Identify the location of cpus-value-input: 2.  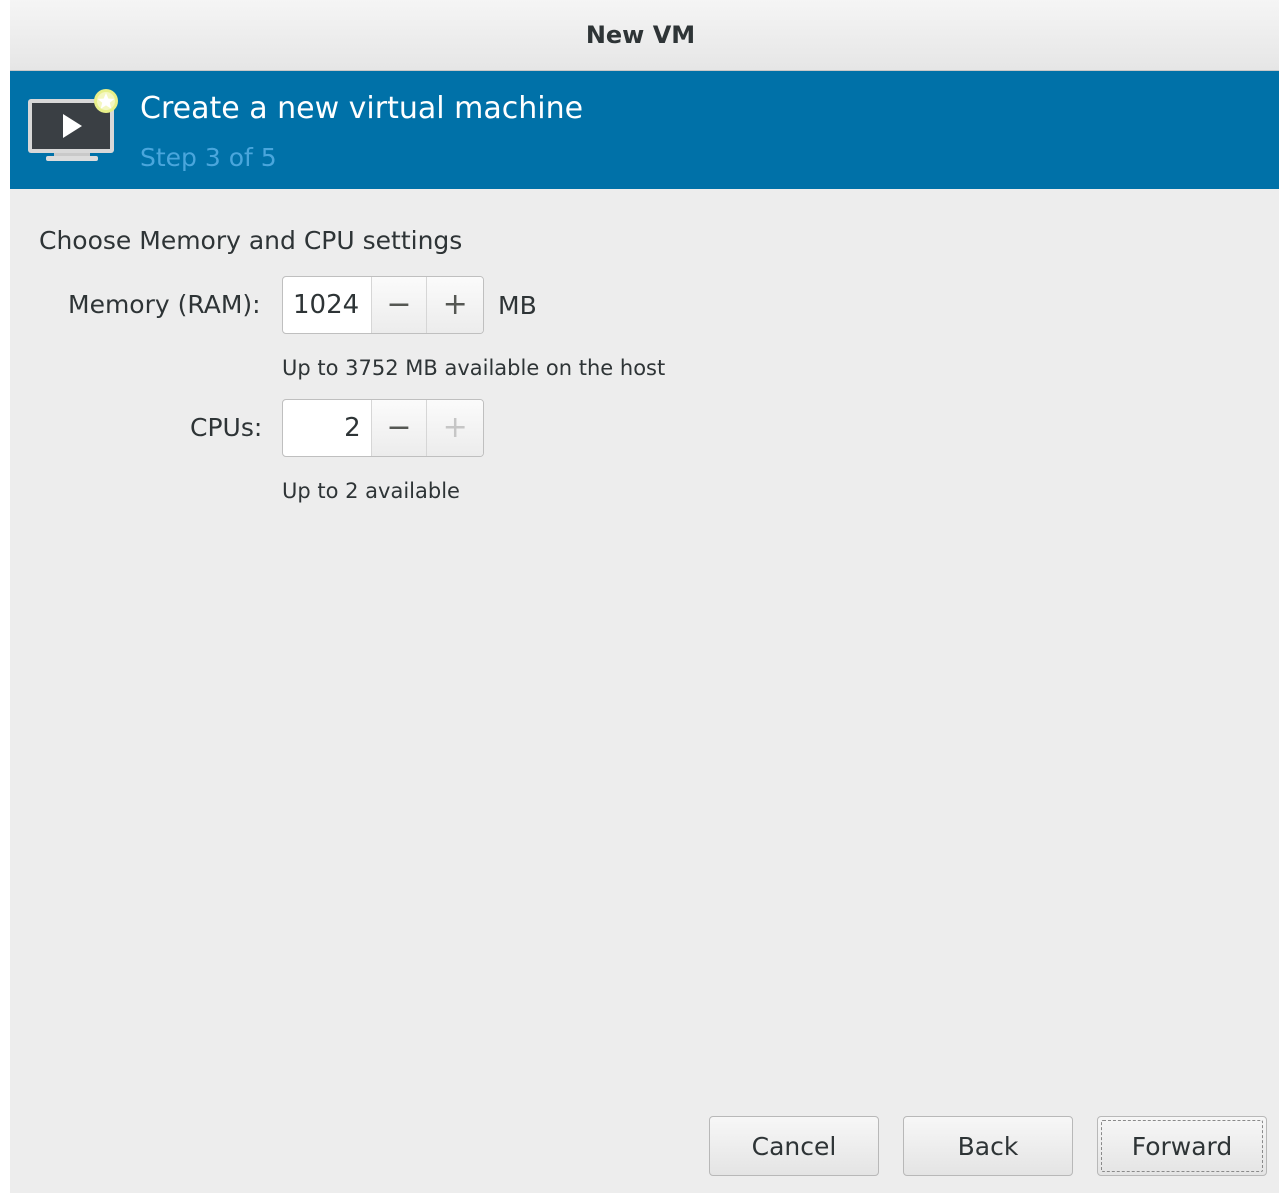
(327, 428).